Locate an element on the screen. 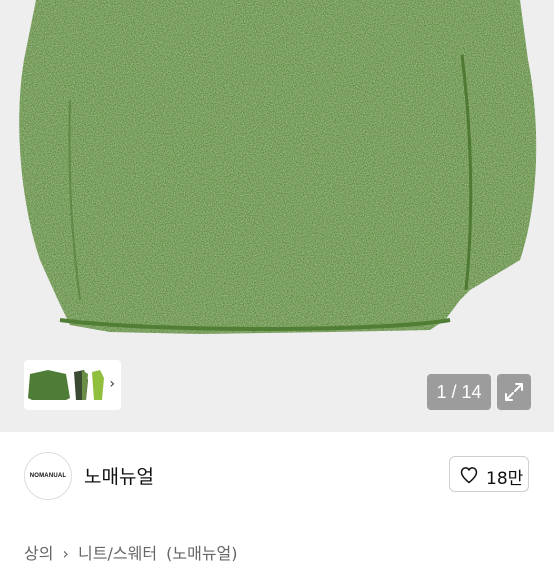 This screenshot has height=564, width=554. seller-name: 노매뉴얼 is located at coordinates (119, 475).